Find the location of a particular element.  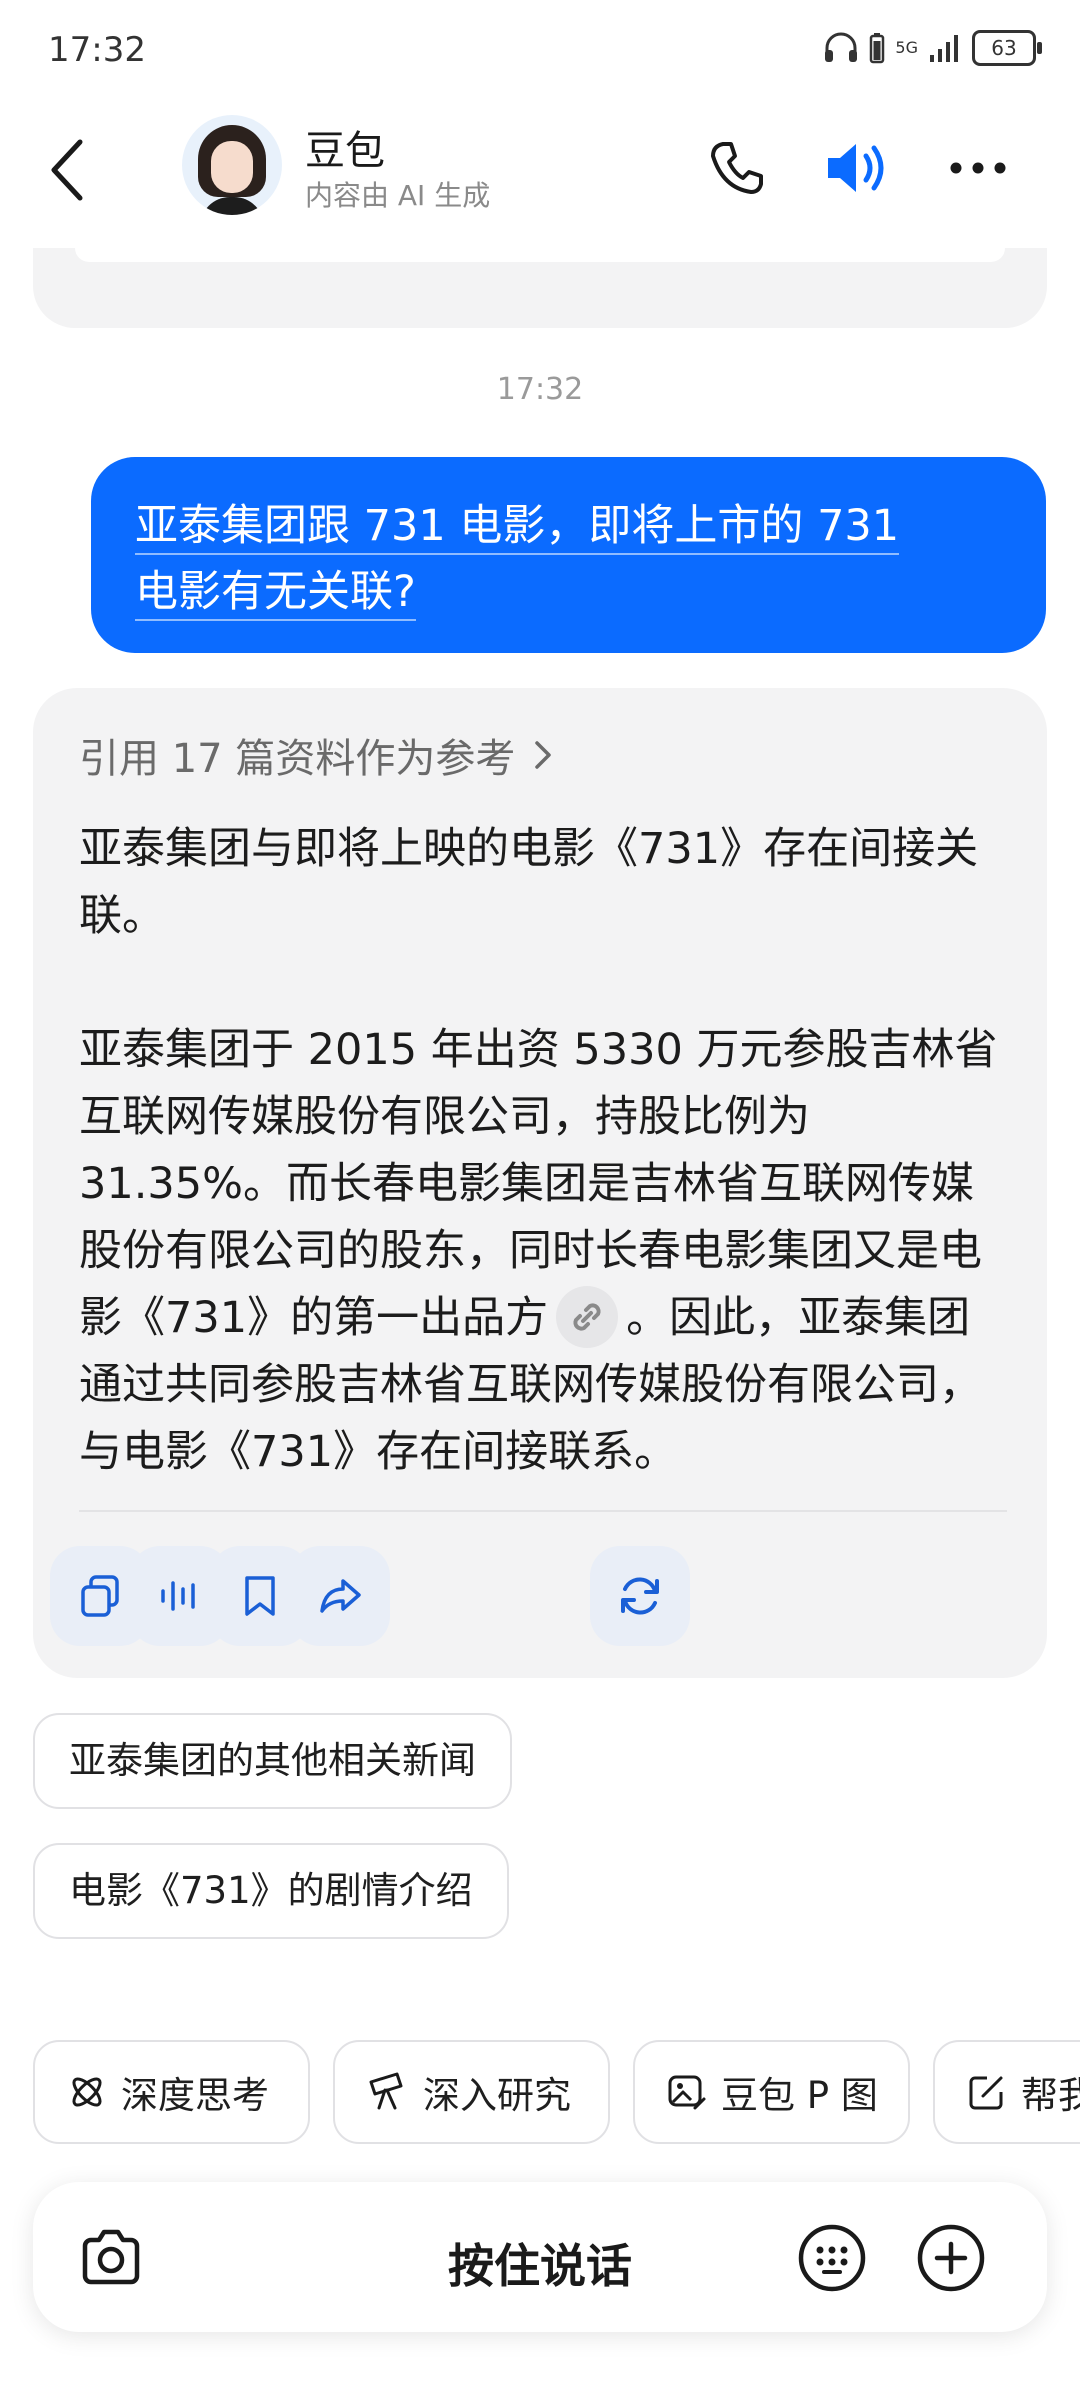

deep-research-button: 深入研究 is located at coordinates (471, 2092).